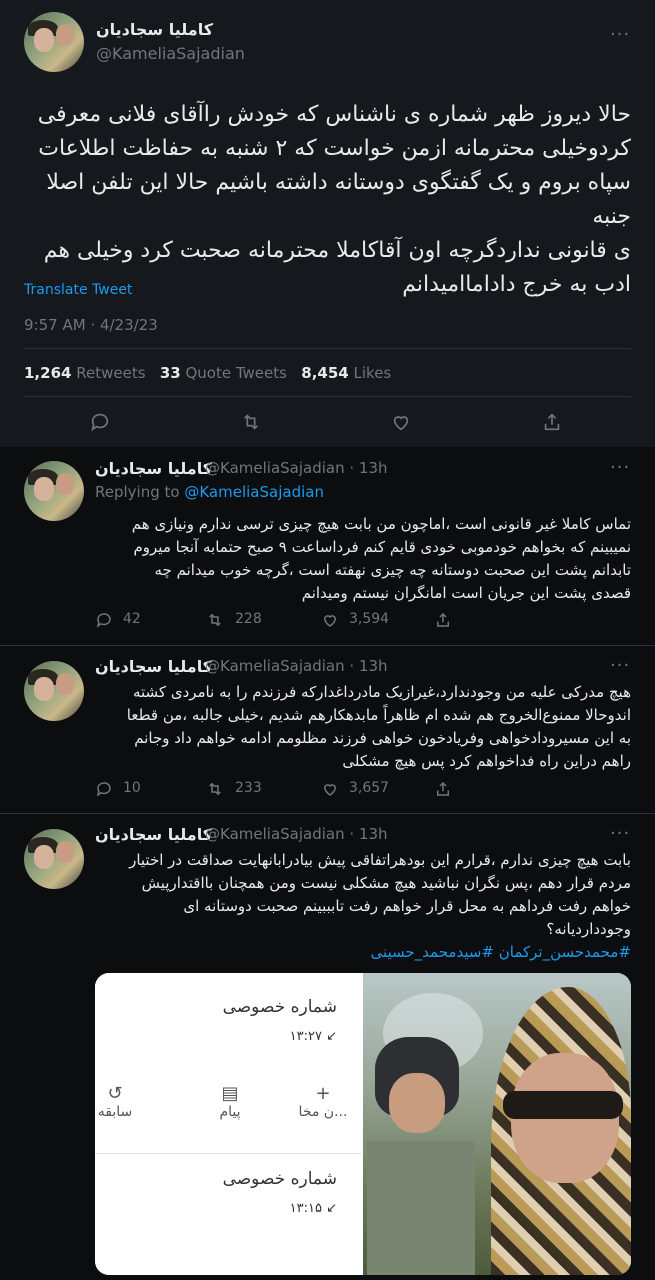 Image resolution: width=655 pixels, height=1280 pixels. I want to click on quote-tweets-stat: 33 Quote Tweets, so click(223, 373).